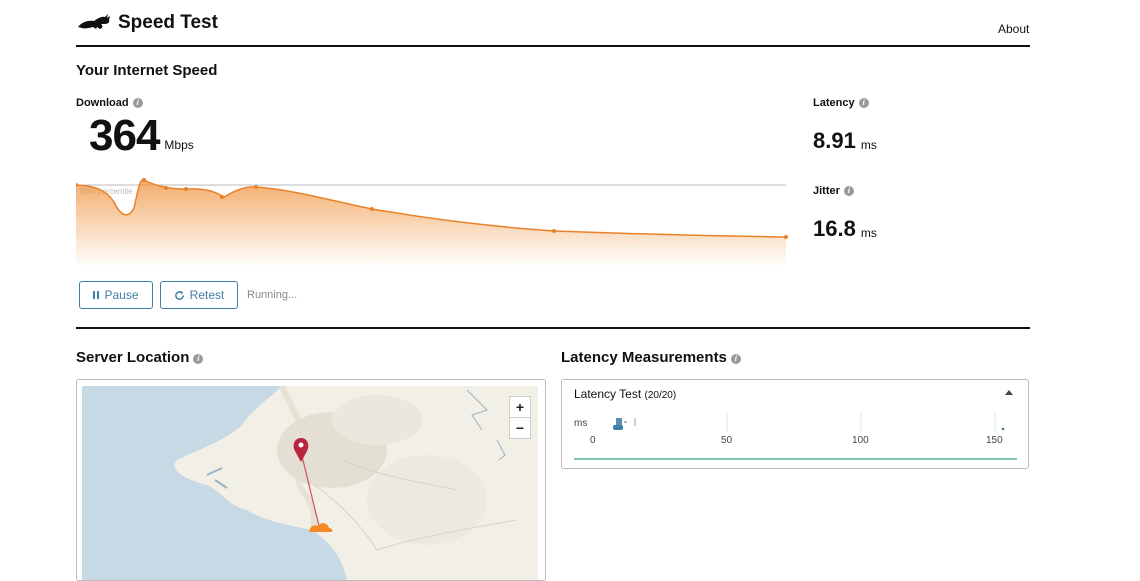 This screenshot has width=1140, height=581. Describe the element at coordinates (727, 440) in the screenshot. I see `latency-tick: 50` at that location.